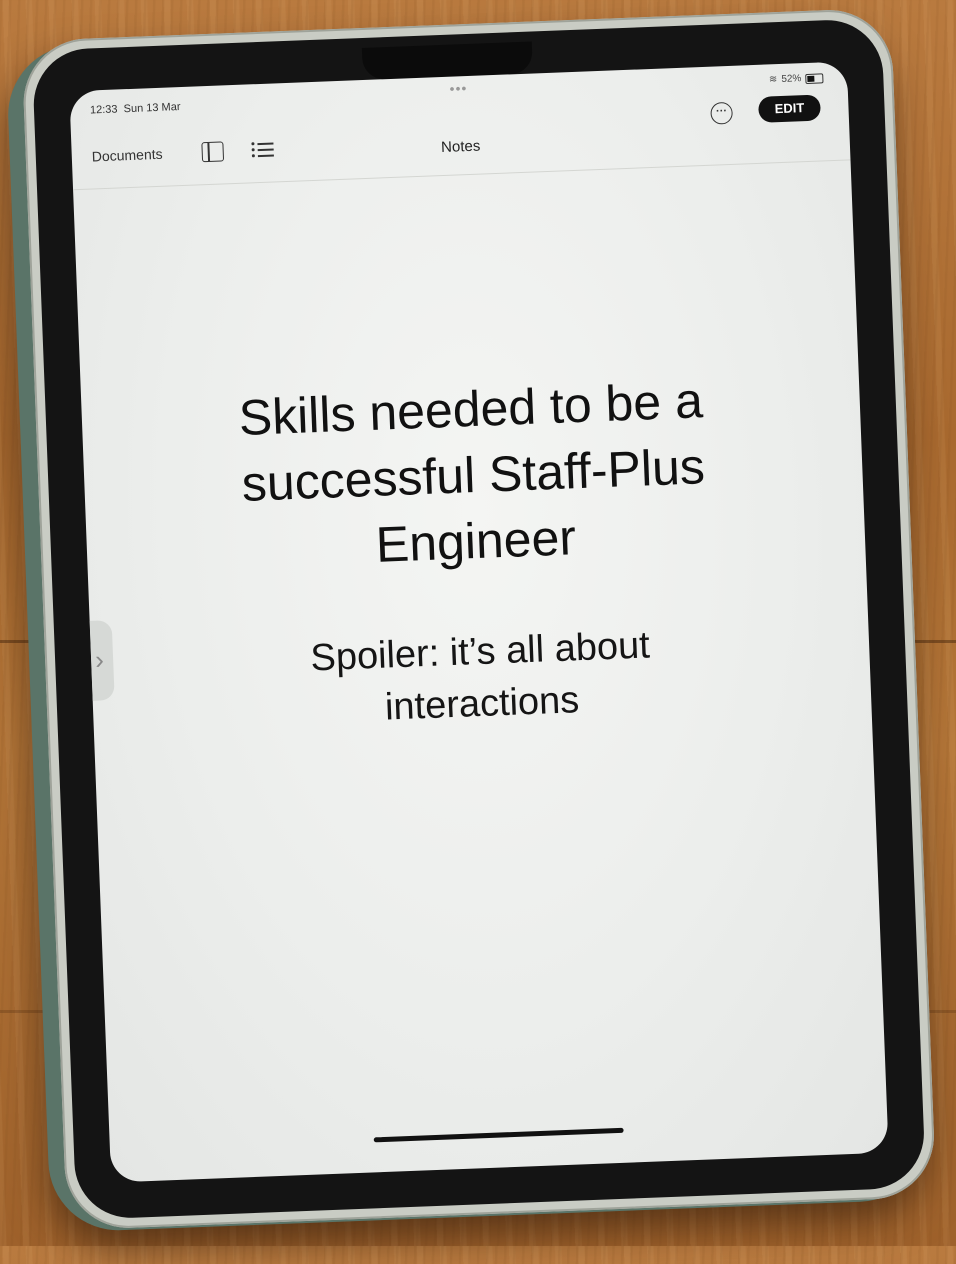 Image resolution: width=956 pixels, height=1264 pixels. What do you see at coordinates (480, 676) in the screenshot?
I see `slide-subheading: Spoiler: it’s all about interactions` at bounding box center [480, 676].